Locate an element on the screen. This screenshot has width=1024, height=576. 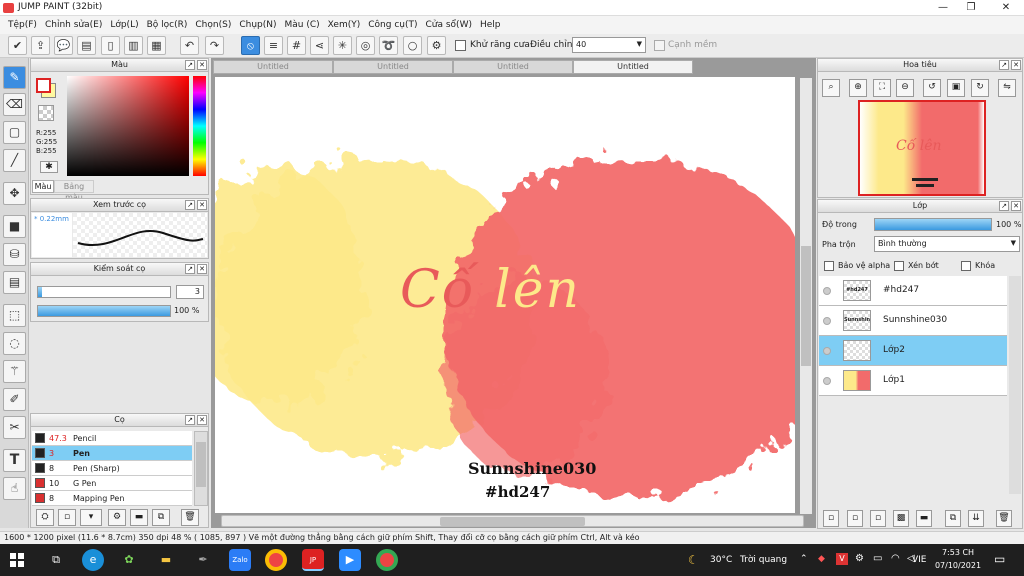
menu-edit: Chỉnh sửa(E) is located at coordinates (73, 25).